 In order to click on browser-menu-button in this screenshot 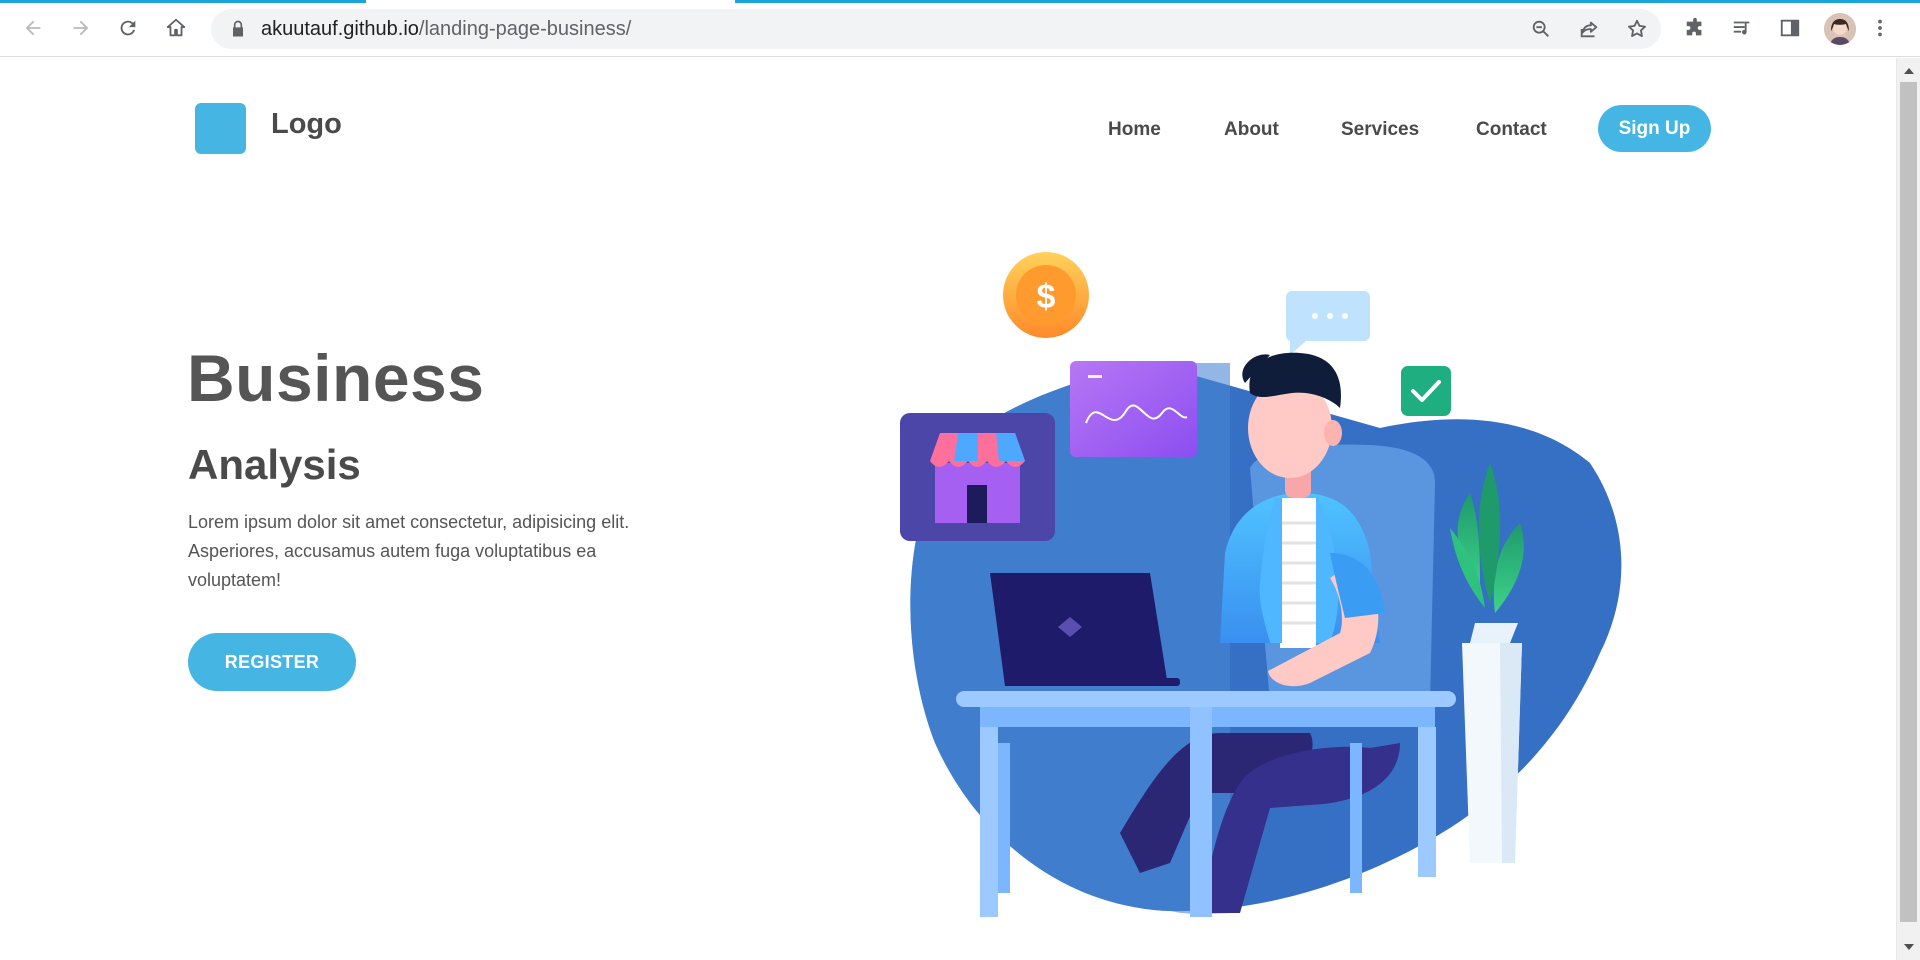, I will do `click(1880, 28)`.